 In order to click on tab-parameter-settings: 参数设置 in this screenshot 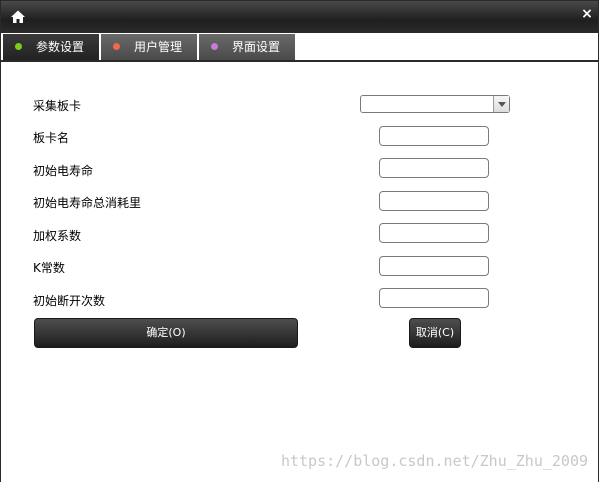, I will do `click(51, 47)`.